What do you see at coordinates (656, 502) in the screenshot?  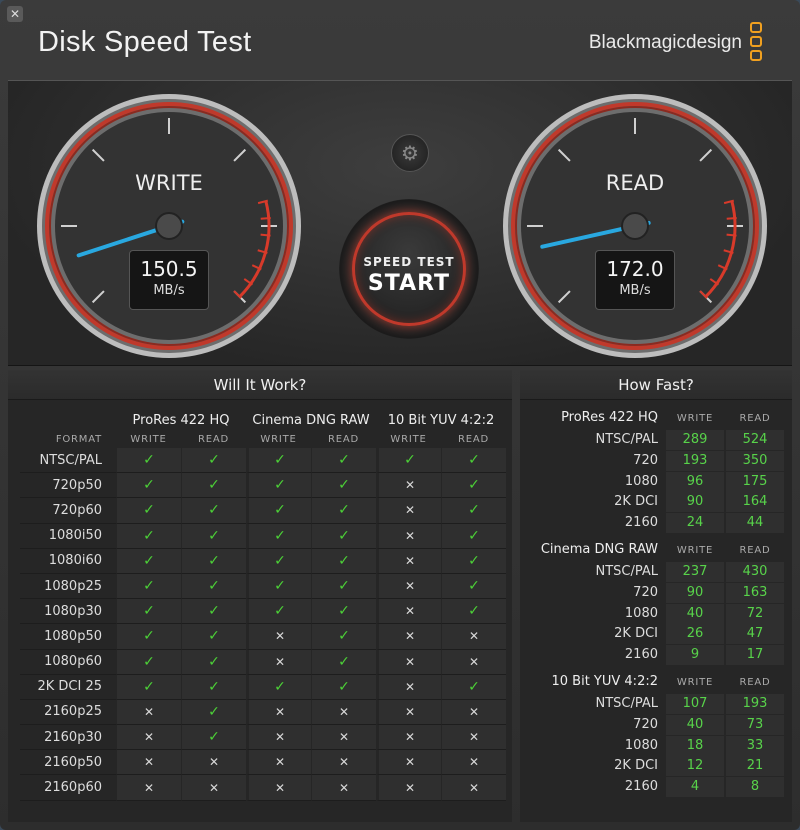 I see `list-item: 2K DCI 90 164` at bounding box center [656, 502].